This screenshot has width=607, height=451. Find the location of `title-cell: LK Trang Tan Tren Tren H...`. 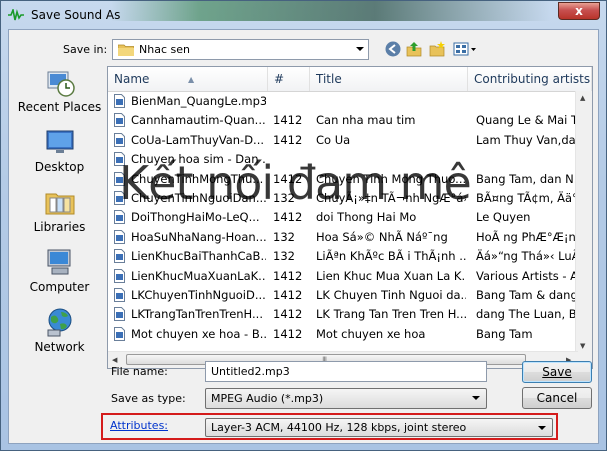

title-cell: LK Trang Tan Tren Tren H... is located at coordinates (391, 314).